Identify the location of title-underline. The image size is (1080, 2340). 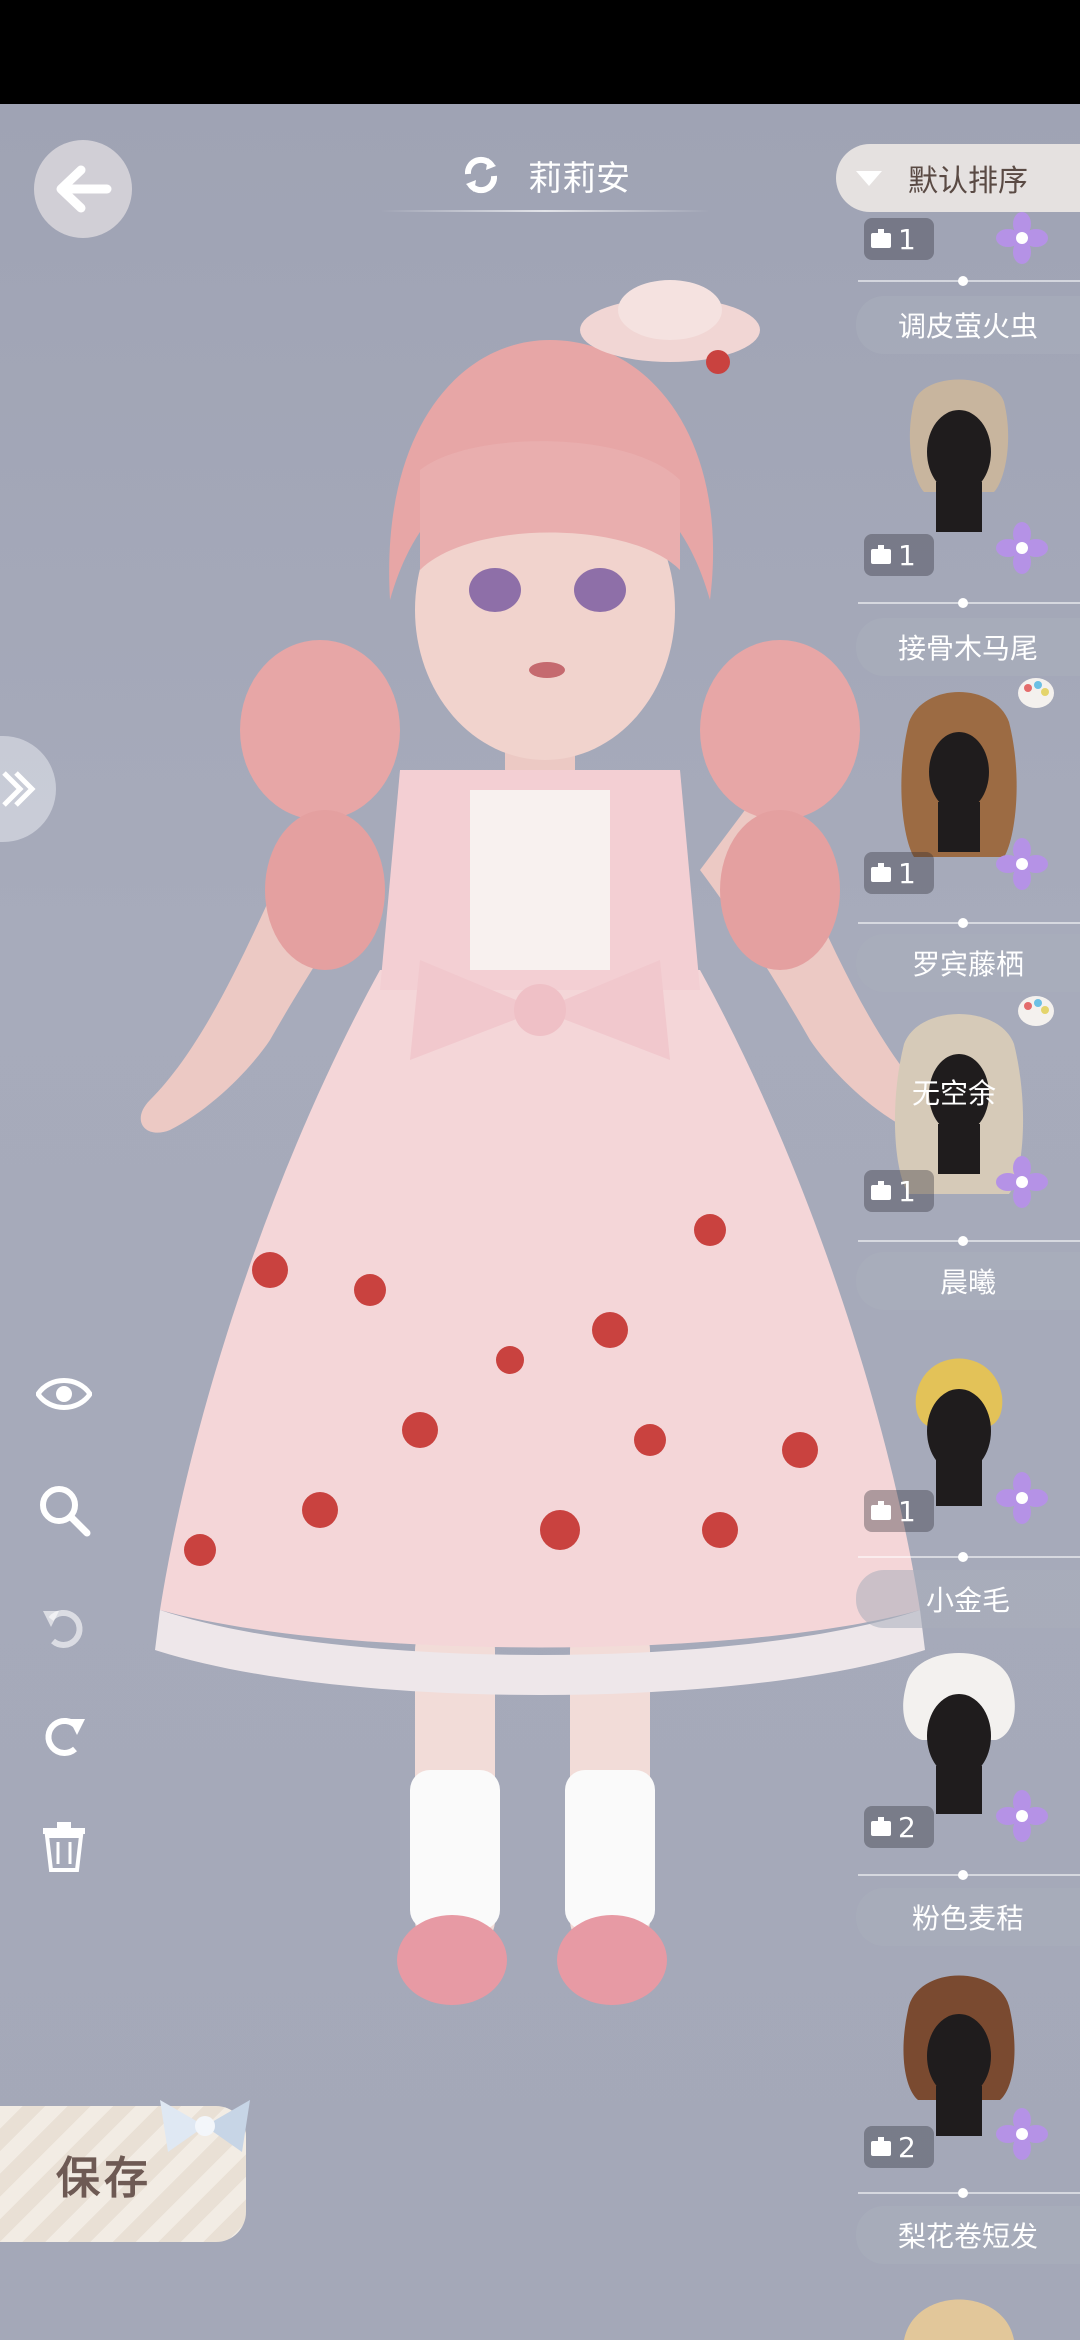
(545, 211).